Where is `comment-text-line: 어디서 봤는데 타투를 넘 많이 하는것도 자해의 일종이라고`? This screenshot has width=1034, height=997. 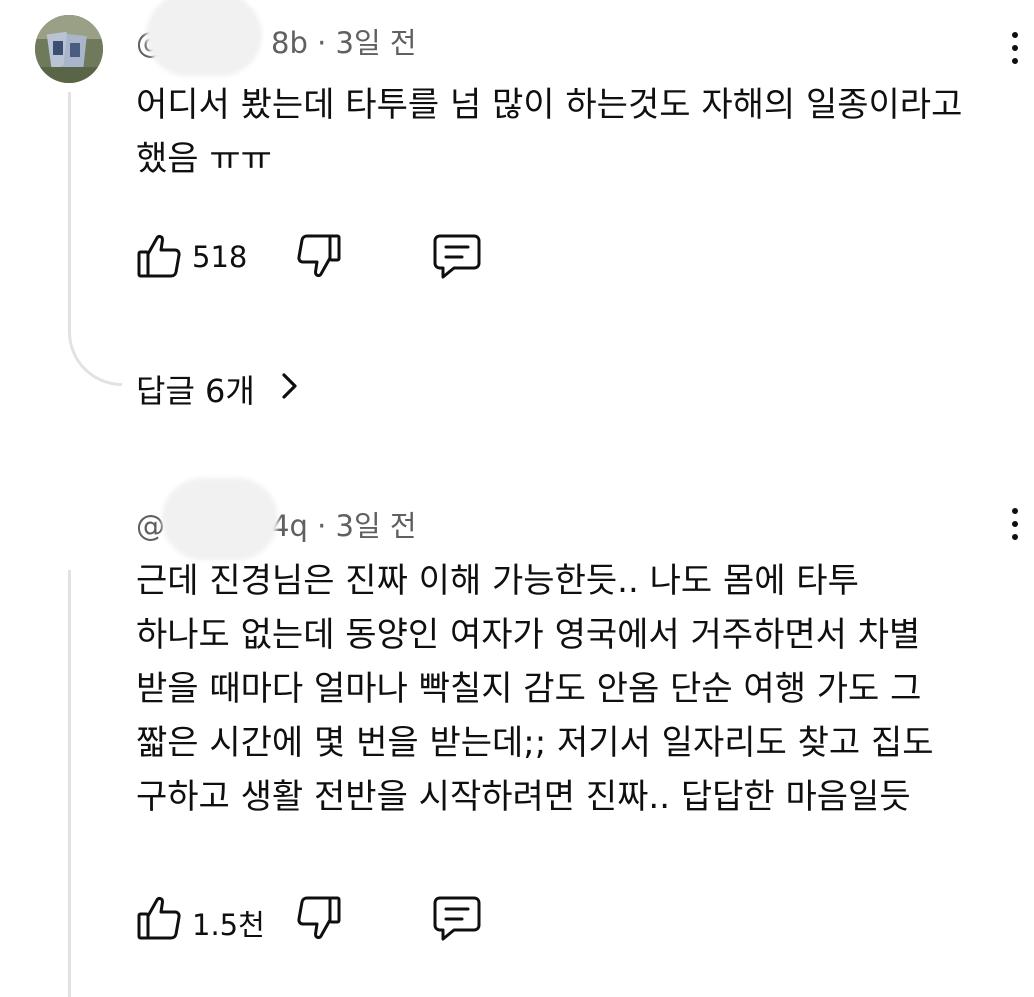
comment-text-line: 어디서 봤는데 타투를 넘 많이 하는것도 자해의 일종이라고 is located at coordinates (549, 105).